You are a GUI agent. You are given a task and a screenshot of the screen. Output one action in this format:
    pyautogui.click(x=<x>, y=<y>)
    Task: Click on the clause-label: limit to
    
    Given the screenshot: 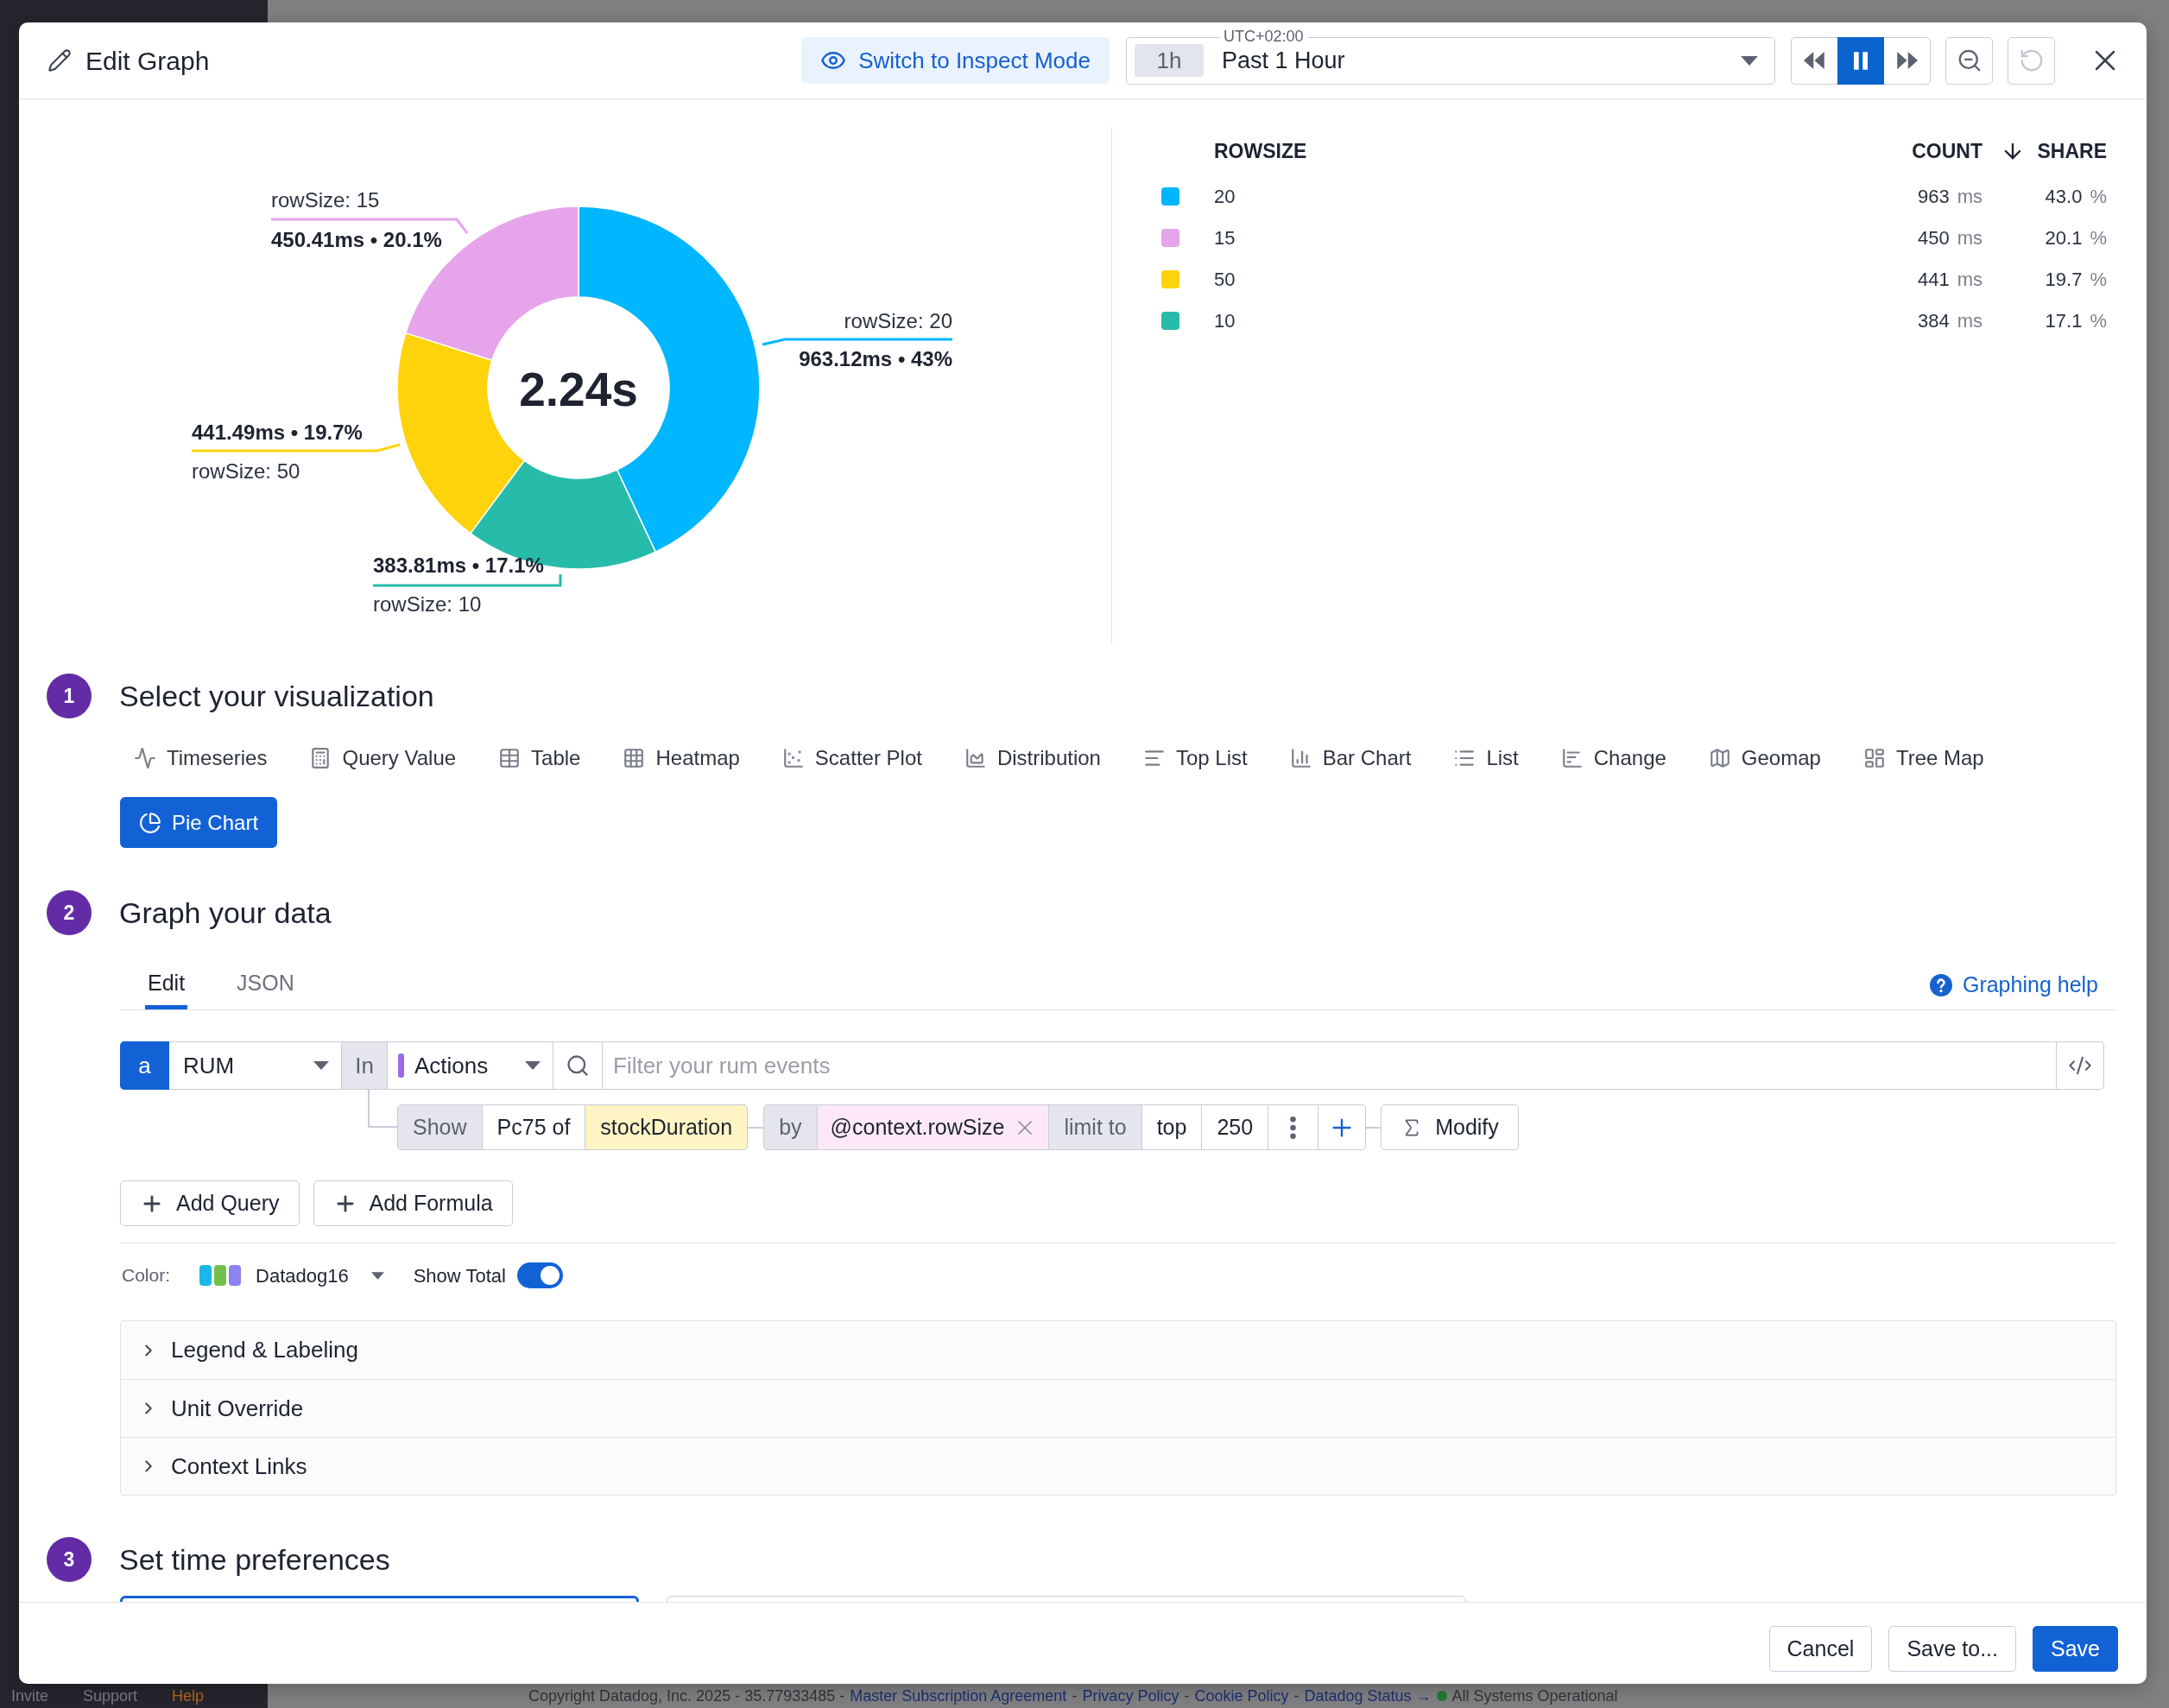 What is the action you would take?
    pyautogui.click(x=1095, y=1127)
    